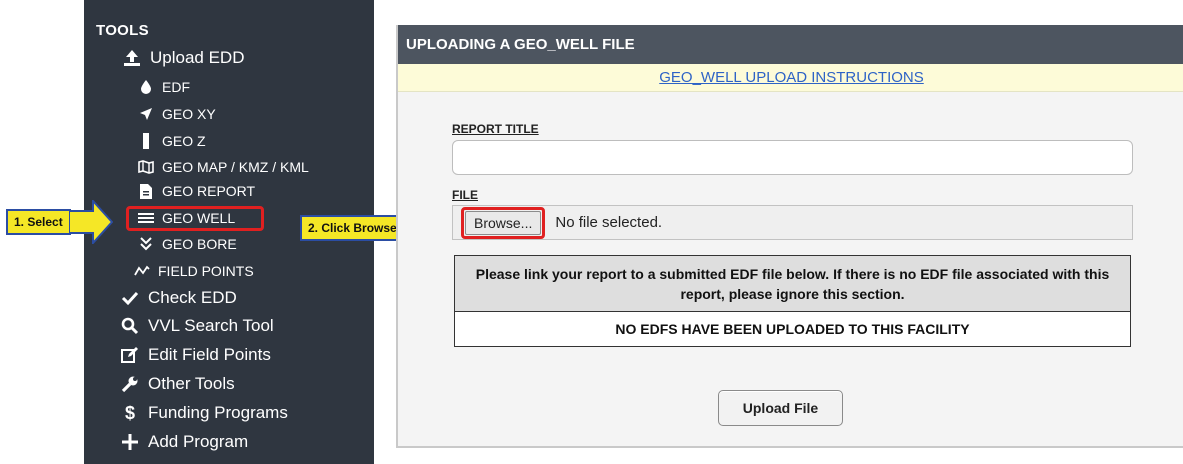 The width and height of the screenshot is (1183, 464). I want to click on nav-geo-z: GEO Z, so click(172, 141).